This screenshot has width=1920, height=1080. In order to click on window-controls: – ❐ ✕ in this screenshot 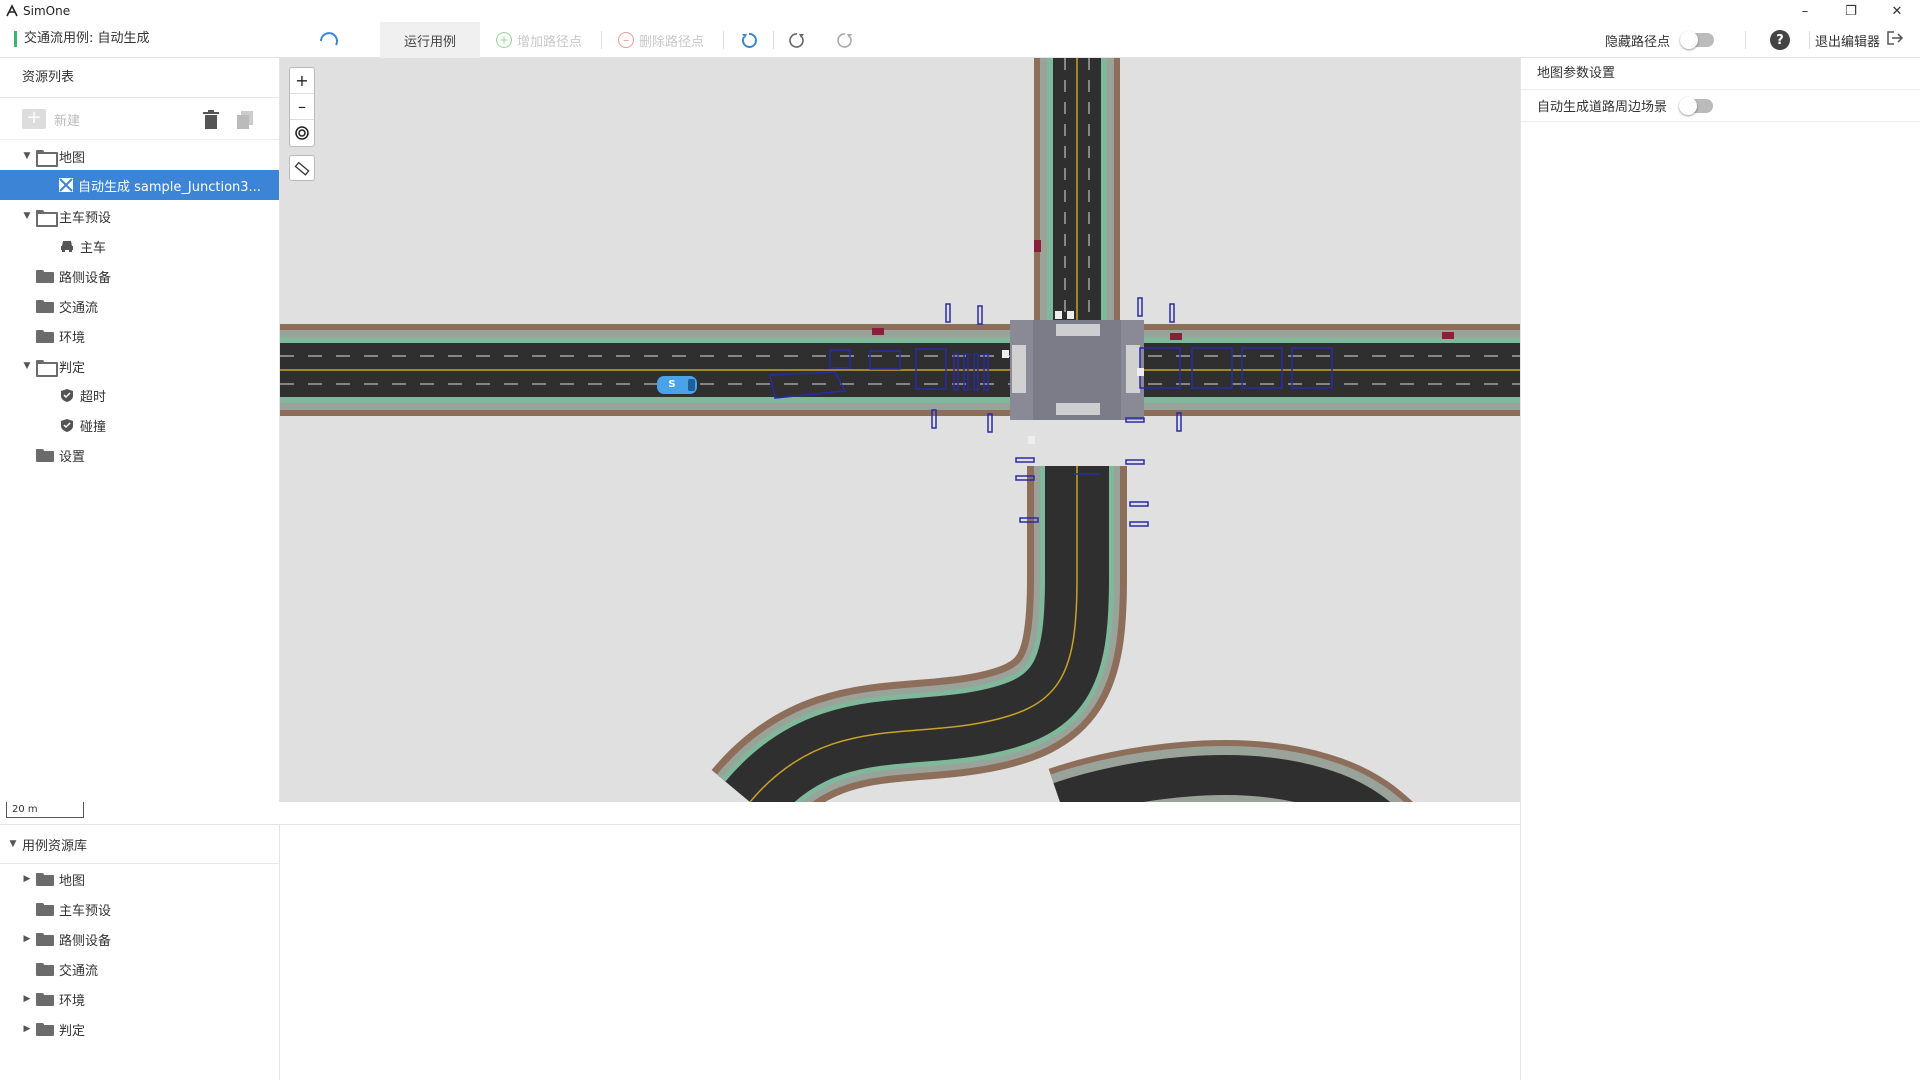, I will do `click(1851, 11)`.